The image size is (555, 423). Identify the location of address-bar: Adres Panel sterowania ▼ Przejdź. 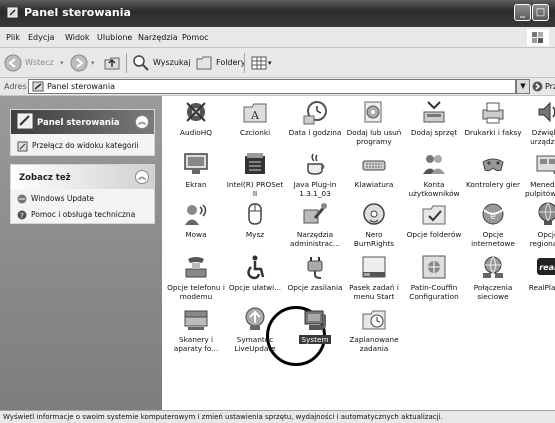
(277, 87).